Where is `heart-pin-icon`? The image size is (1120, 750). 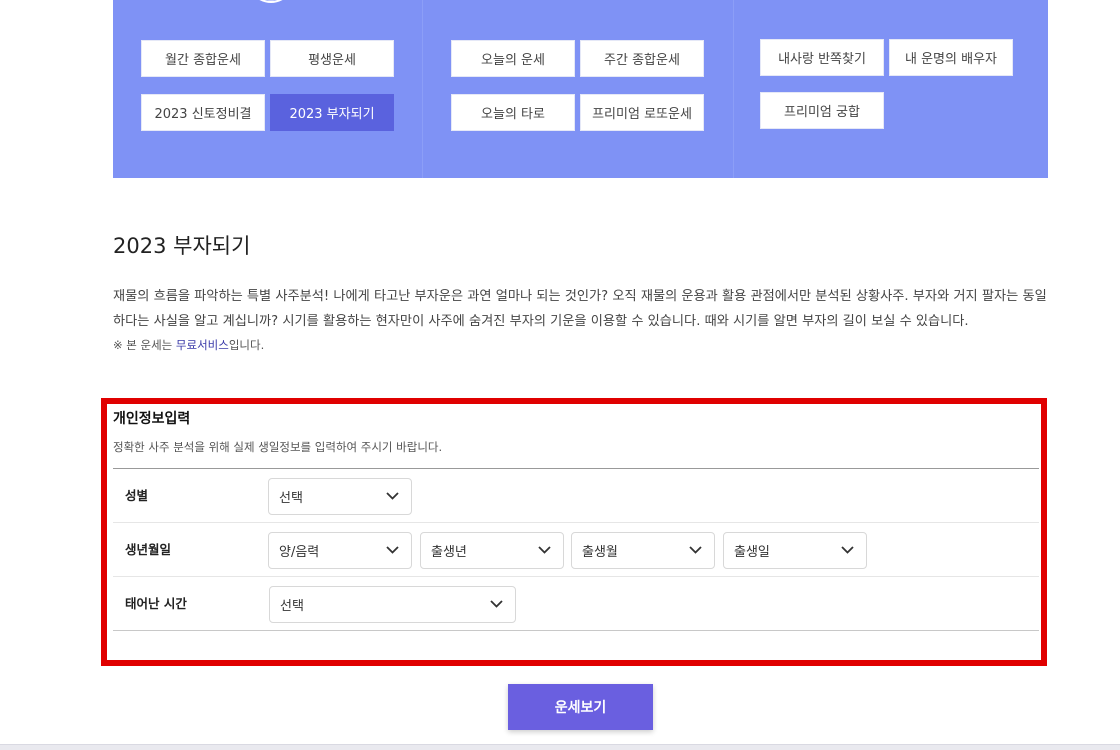
heart-pin-icon is located at coordinates (899, 3).